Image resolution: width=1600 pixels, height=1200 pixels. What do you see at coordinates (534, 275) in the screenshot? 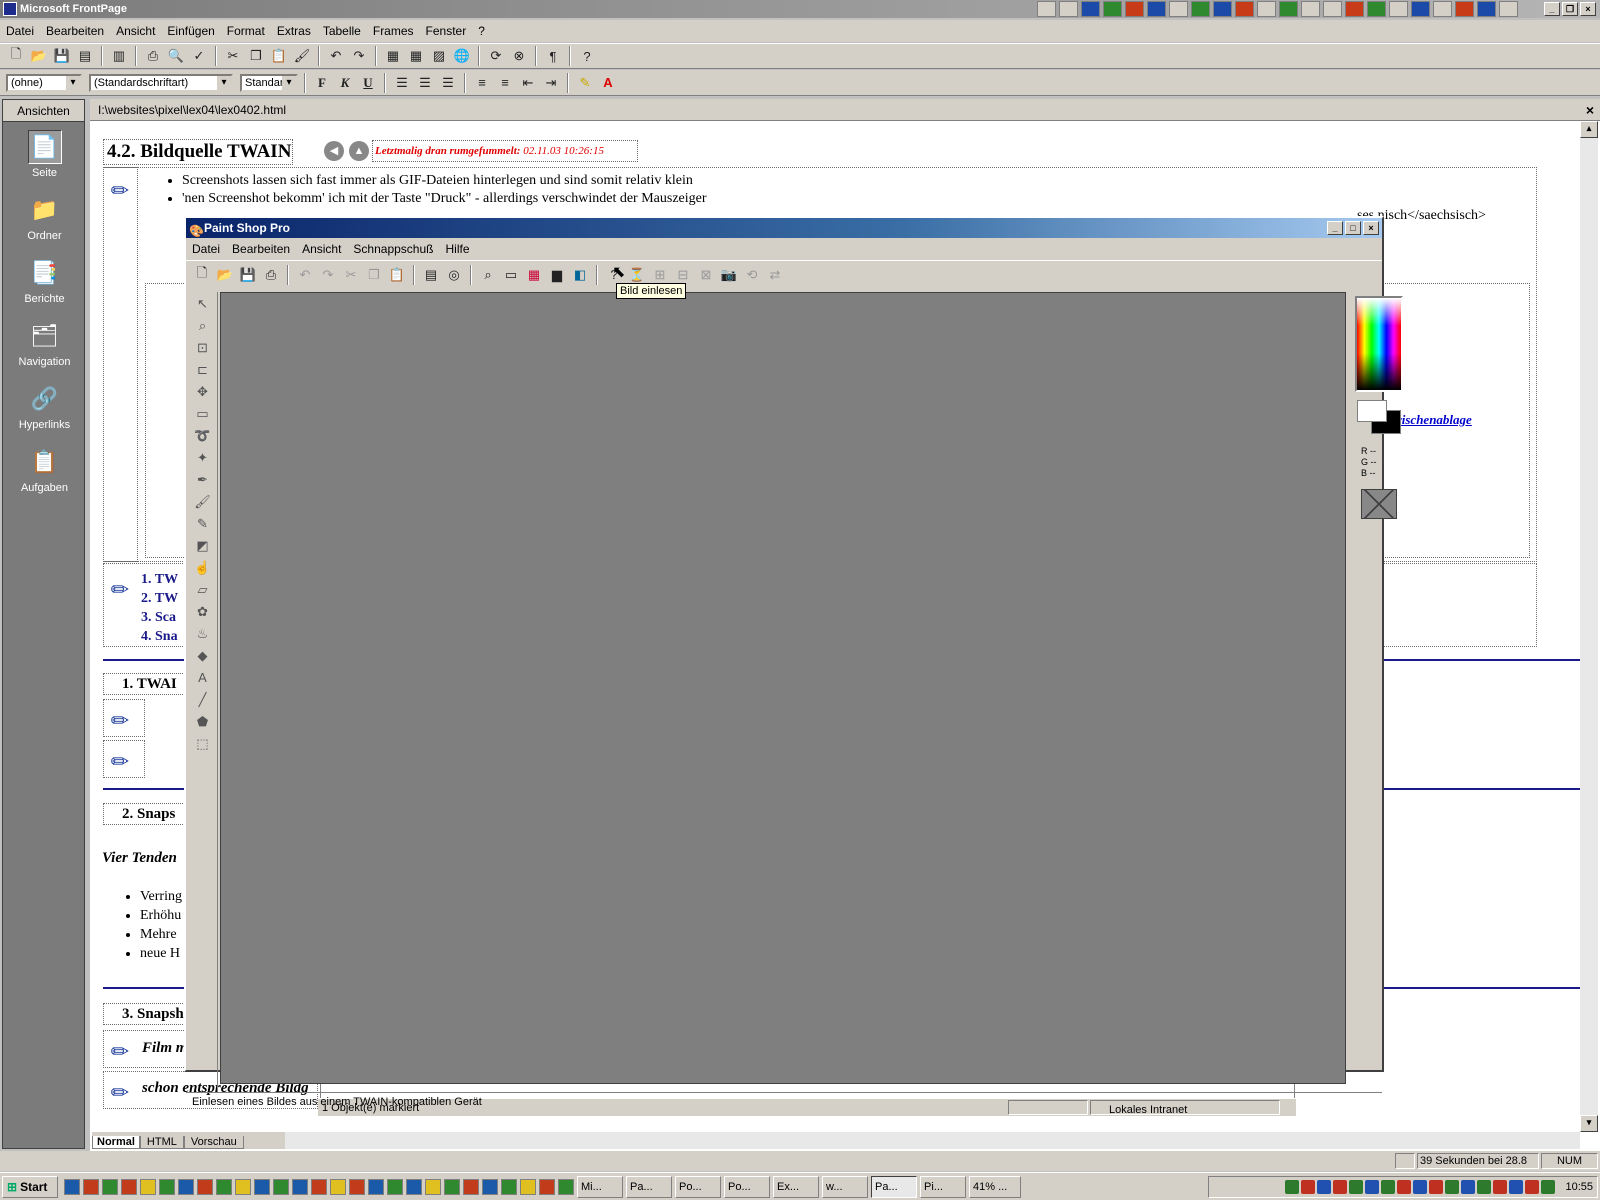
I see `color-palette-icon: ▦` at bounding box center [534, 275].